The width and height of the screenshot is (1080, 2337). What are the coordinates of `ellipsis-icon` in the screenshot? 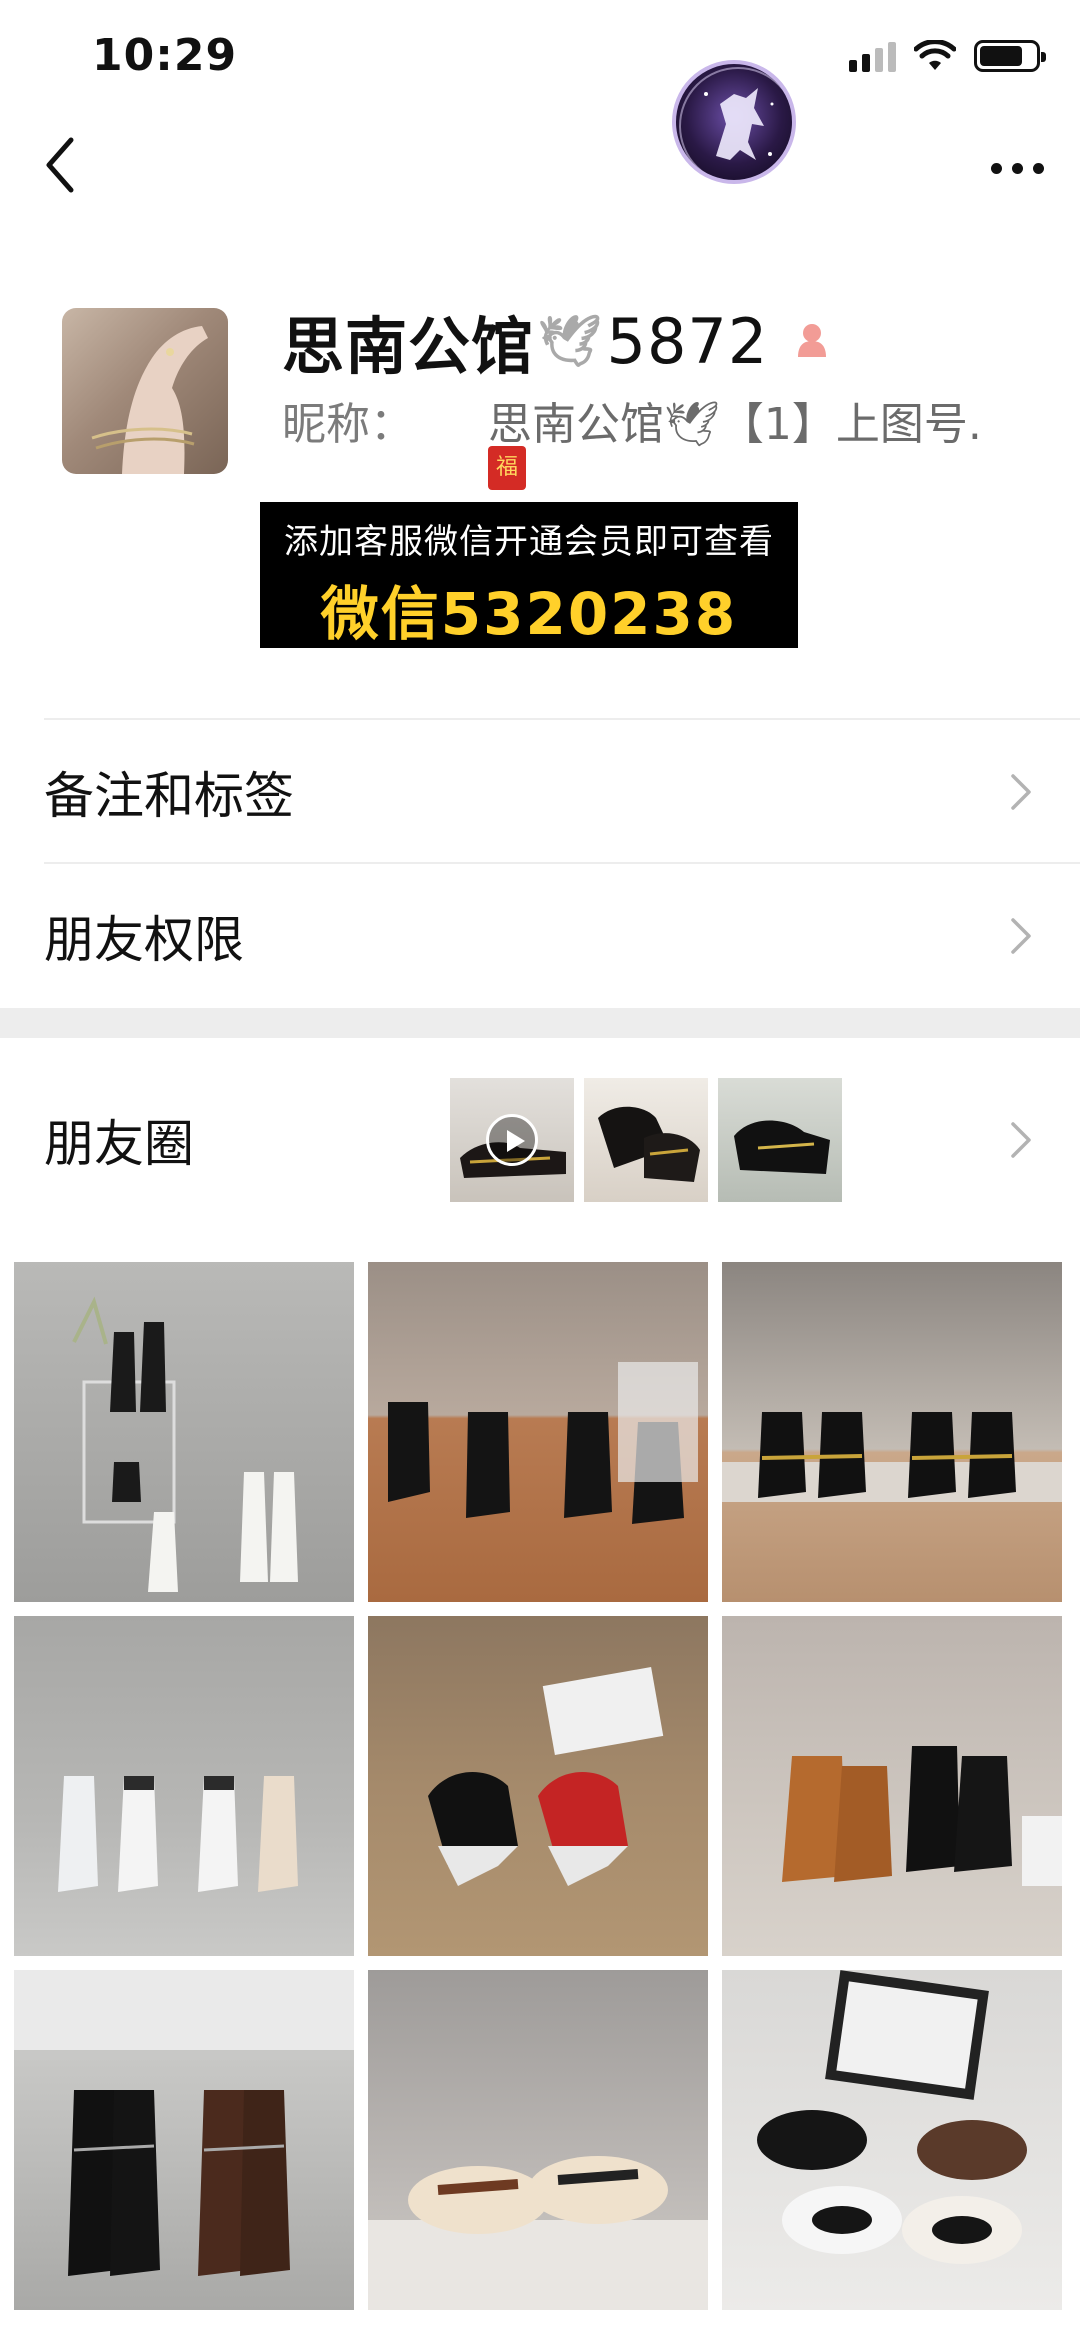 It's located at (996, 168).